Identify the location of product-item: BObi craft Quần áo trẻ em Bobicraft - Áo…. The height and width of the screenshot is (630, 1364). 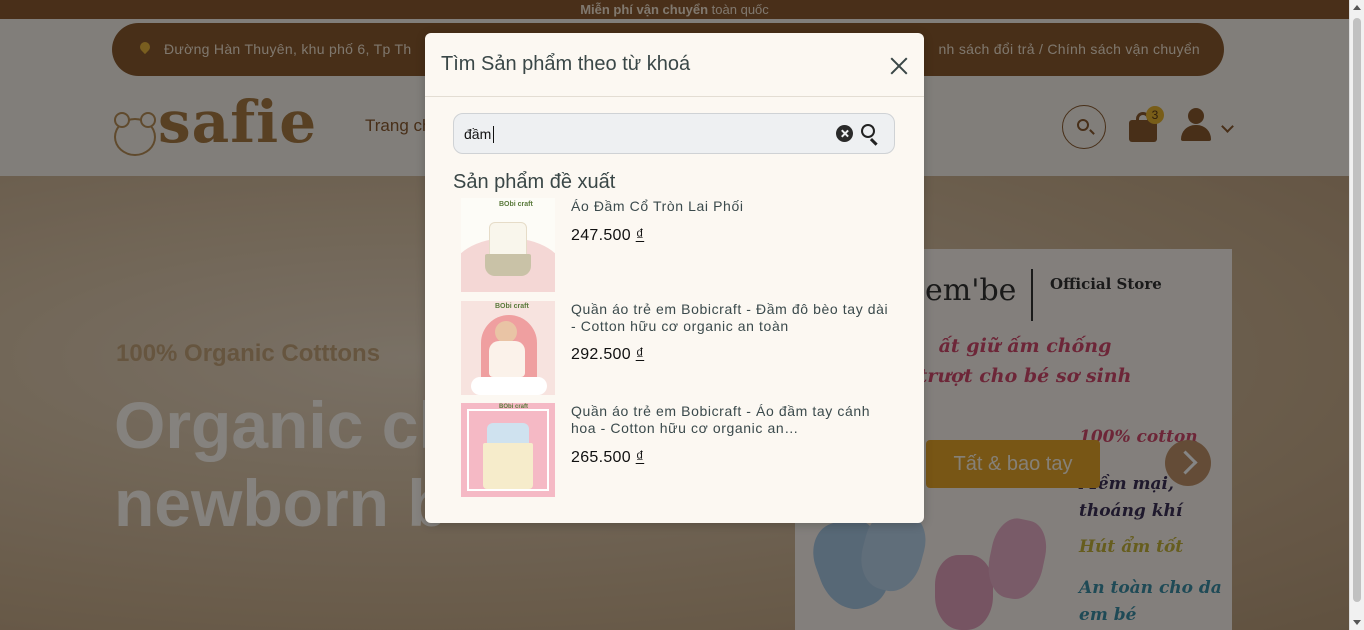
(681, 451).